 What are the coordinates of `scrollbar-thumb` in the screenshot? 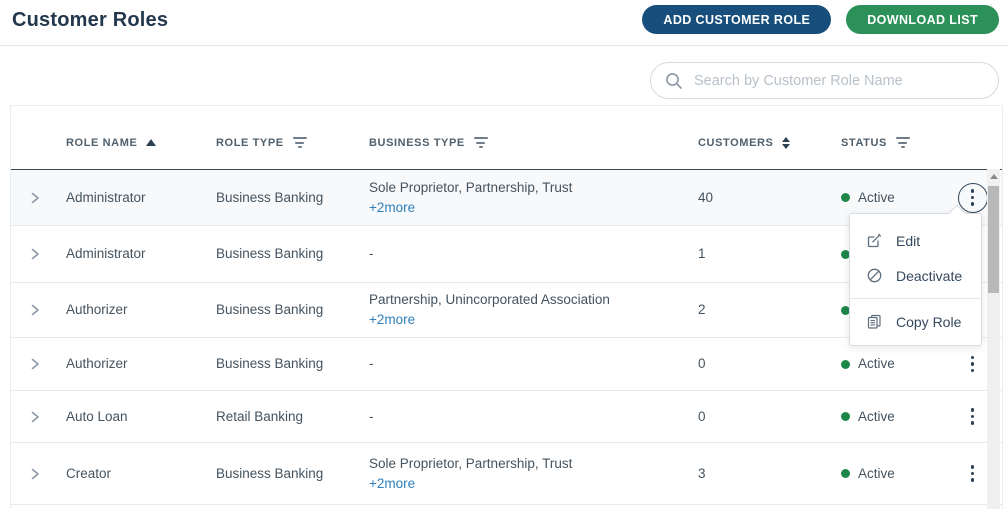 It's located at (993, 239).